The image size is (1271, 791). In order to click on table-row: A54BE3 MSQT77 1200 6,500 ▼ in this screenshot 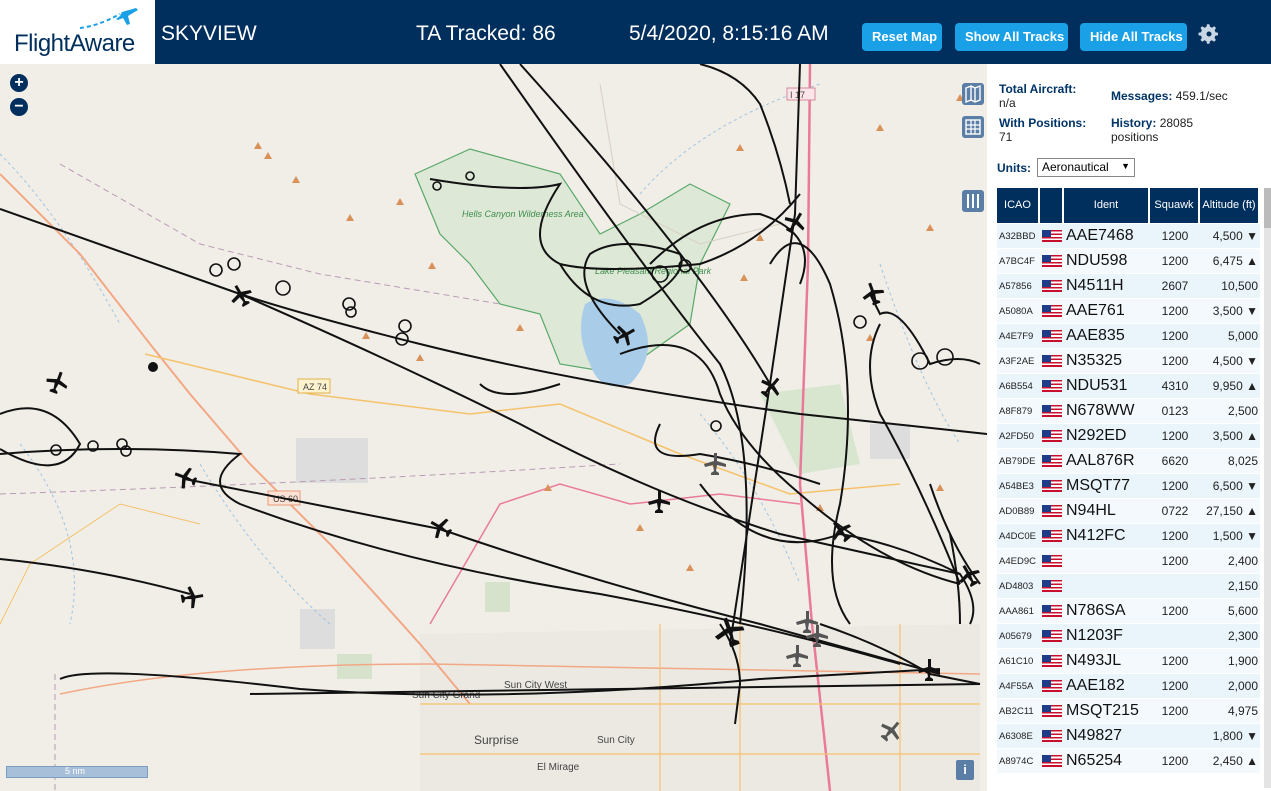, I will do `click(1128, 485)`.